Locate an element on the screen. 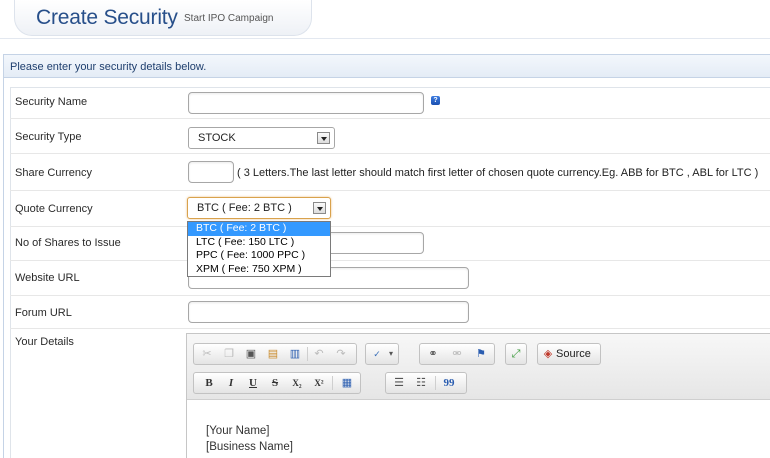  clipboard-group: ✂ ❐ ▣ ▤ ▥ ↶ ↷ is located at coordinates (275, 354).